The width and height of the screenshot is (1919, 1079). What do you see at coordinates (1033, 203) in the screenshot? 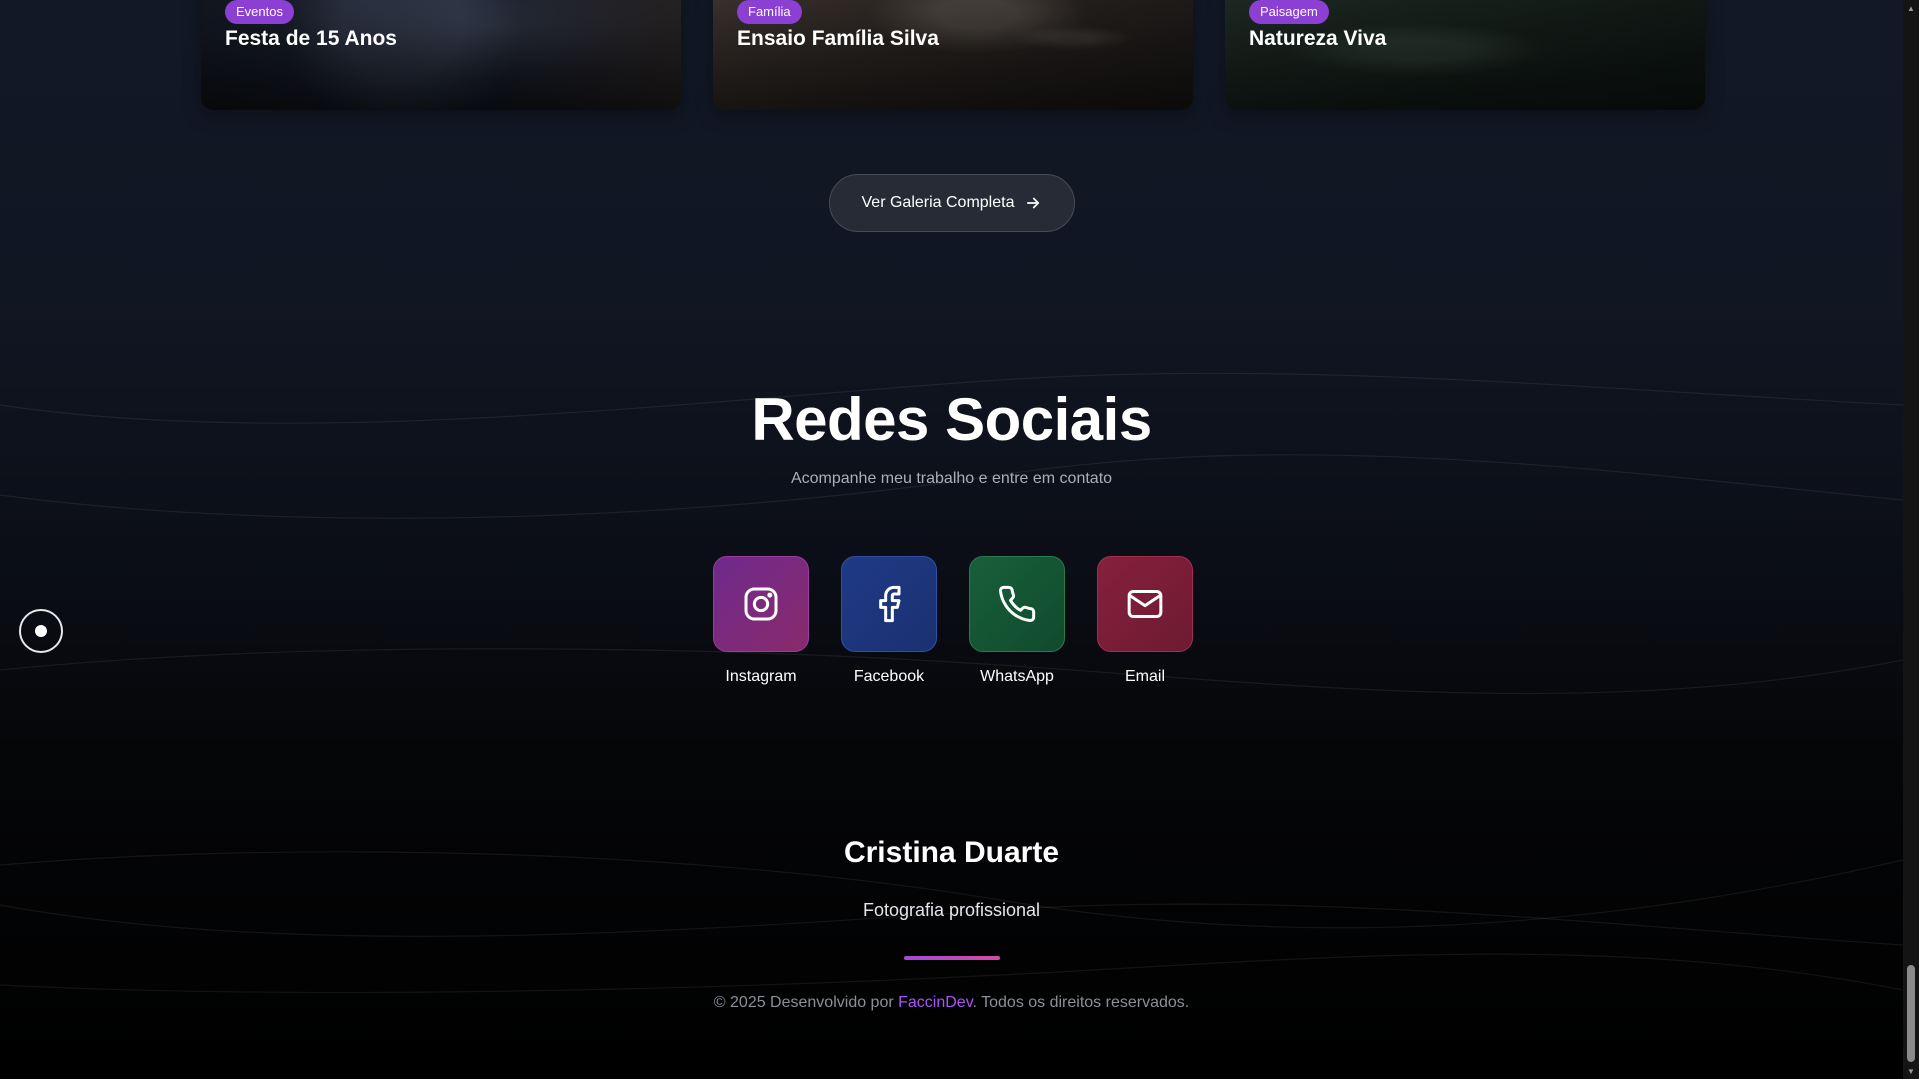
I see `arrow-right-icon` at bounding box center [1033, 203].